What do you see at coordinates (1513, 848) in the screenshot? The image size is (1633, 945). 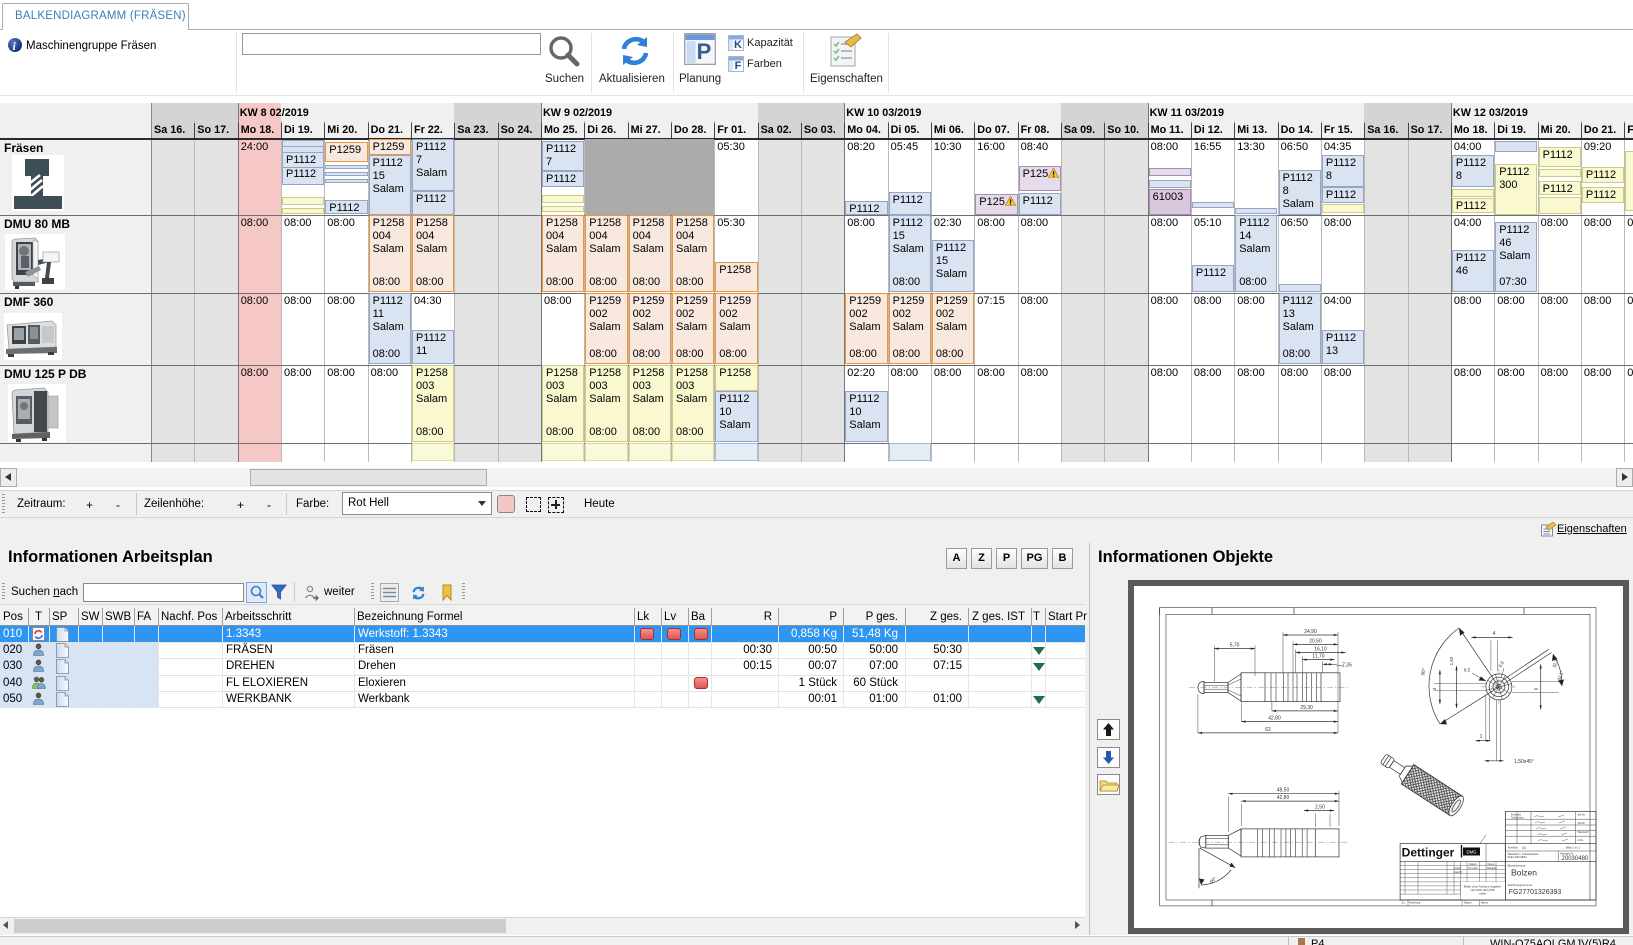 I see `svg-text: Ausführ.` at bounding box center [1513, 848].